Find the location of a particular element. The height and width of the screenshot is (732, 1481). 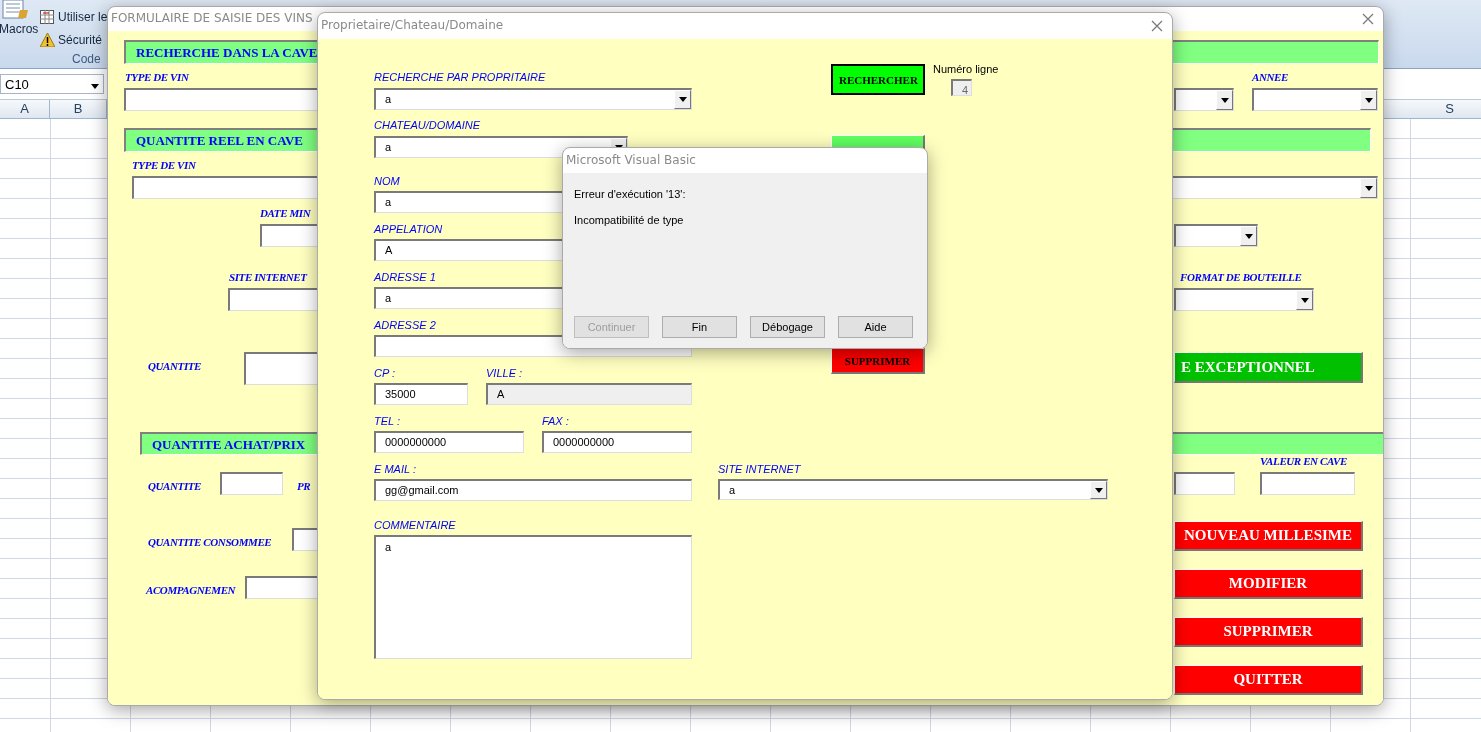

field-label: RECHERCHE PAR PROPRITAIRE is located at coordinates (460, 77).